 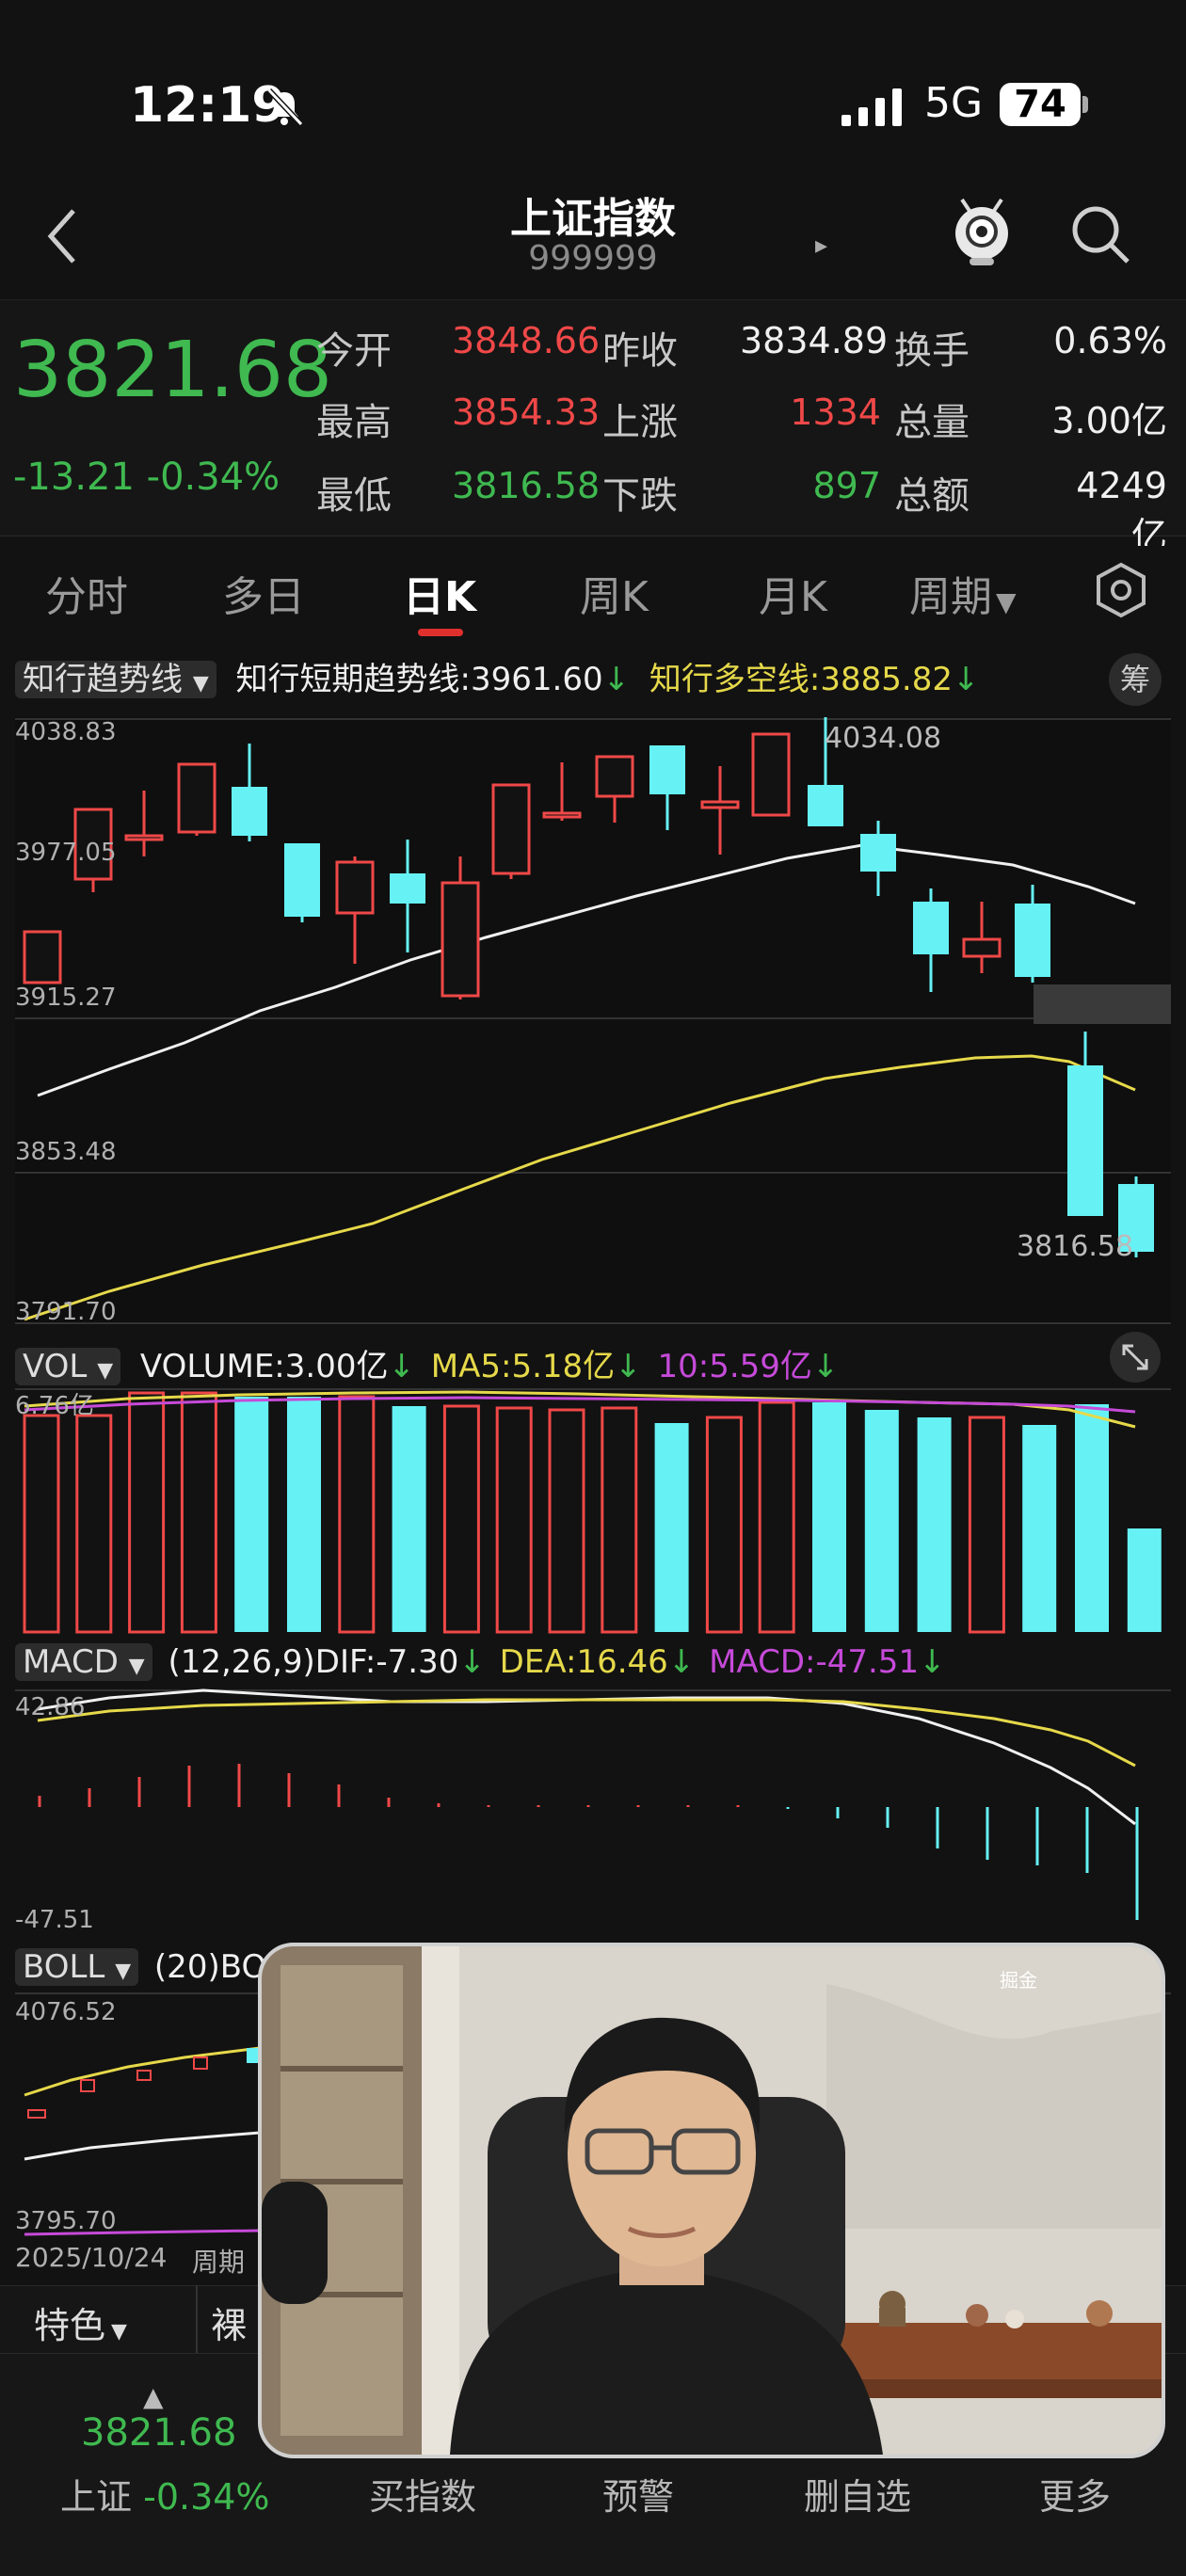 What do you see at coordinates (1135, 1357) in the screenshot?
I see `expand-icon` at bounding box center [1135, 1357].